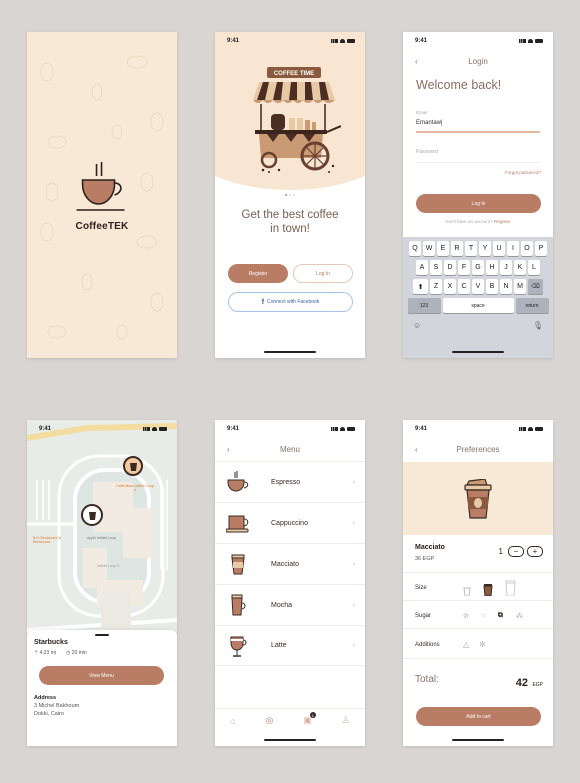  I want to click on location-tab-icon: ◎, so click(269, 720).